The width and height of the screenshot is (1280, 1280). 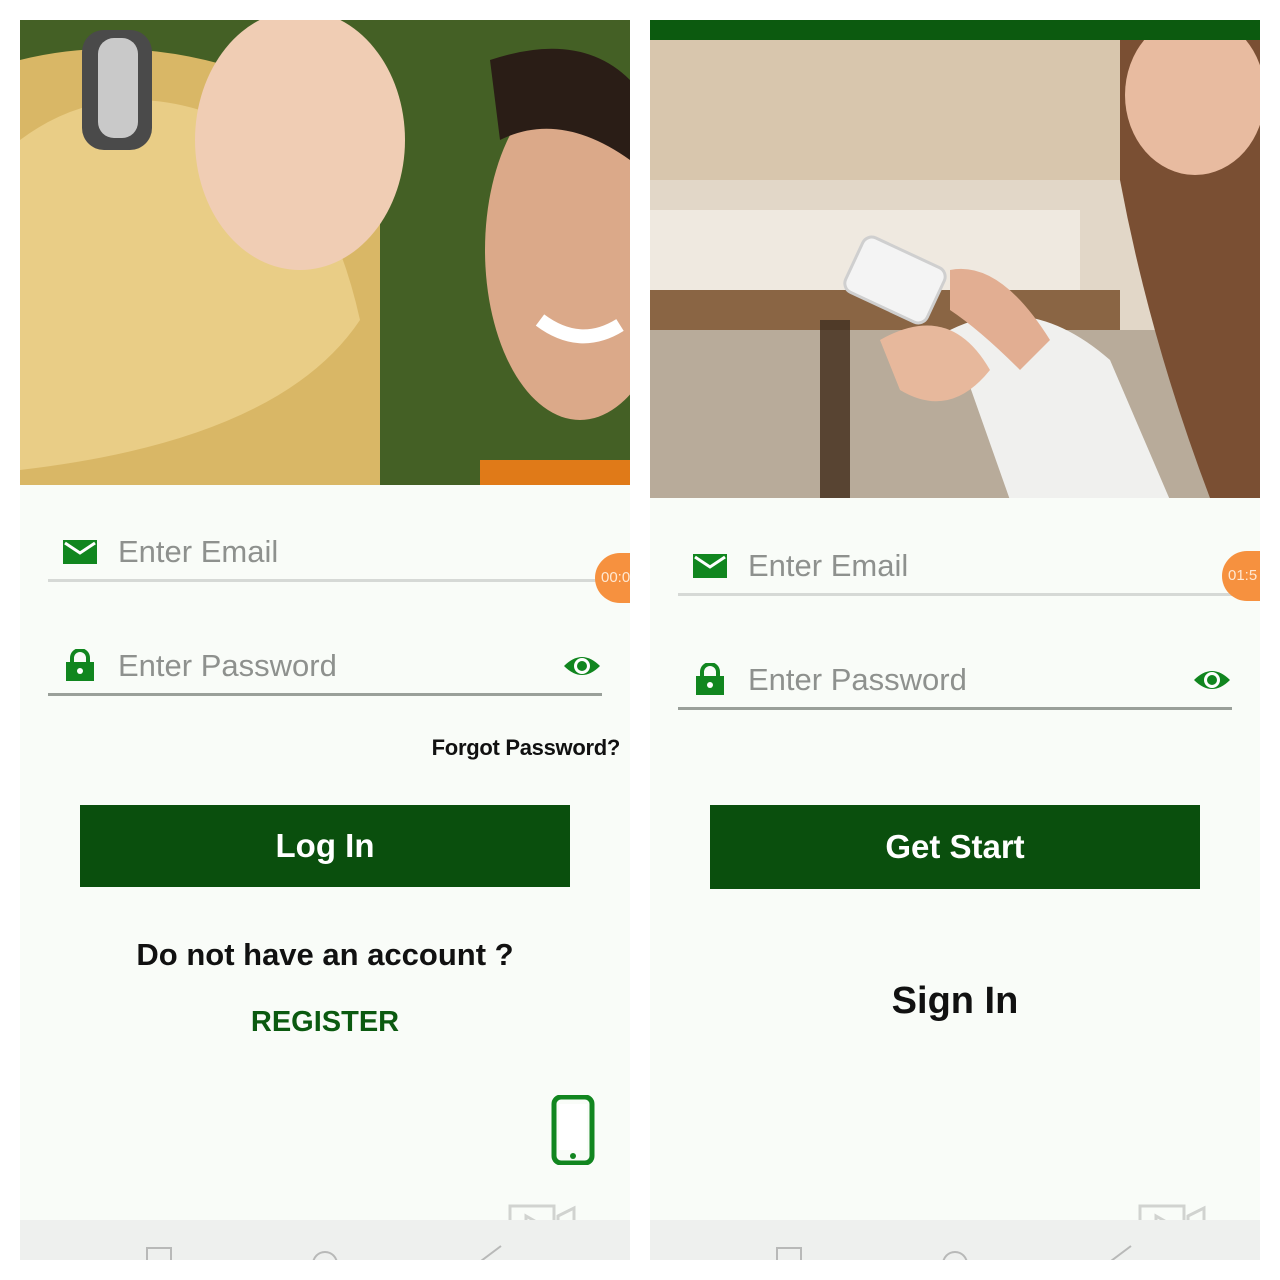 I want to click on smartphone-icon, so click(x=573, y=1130).